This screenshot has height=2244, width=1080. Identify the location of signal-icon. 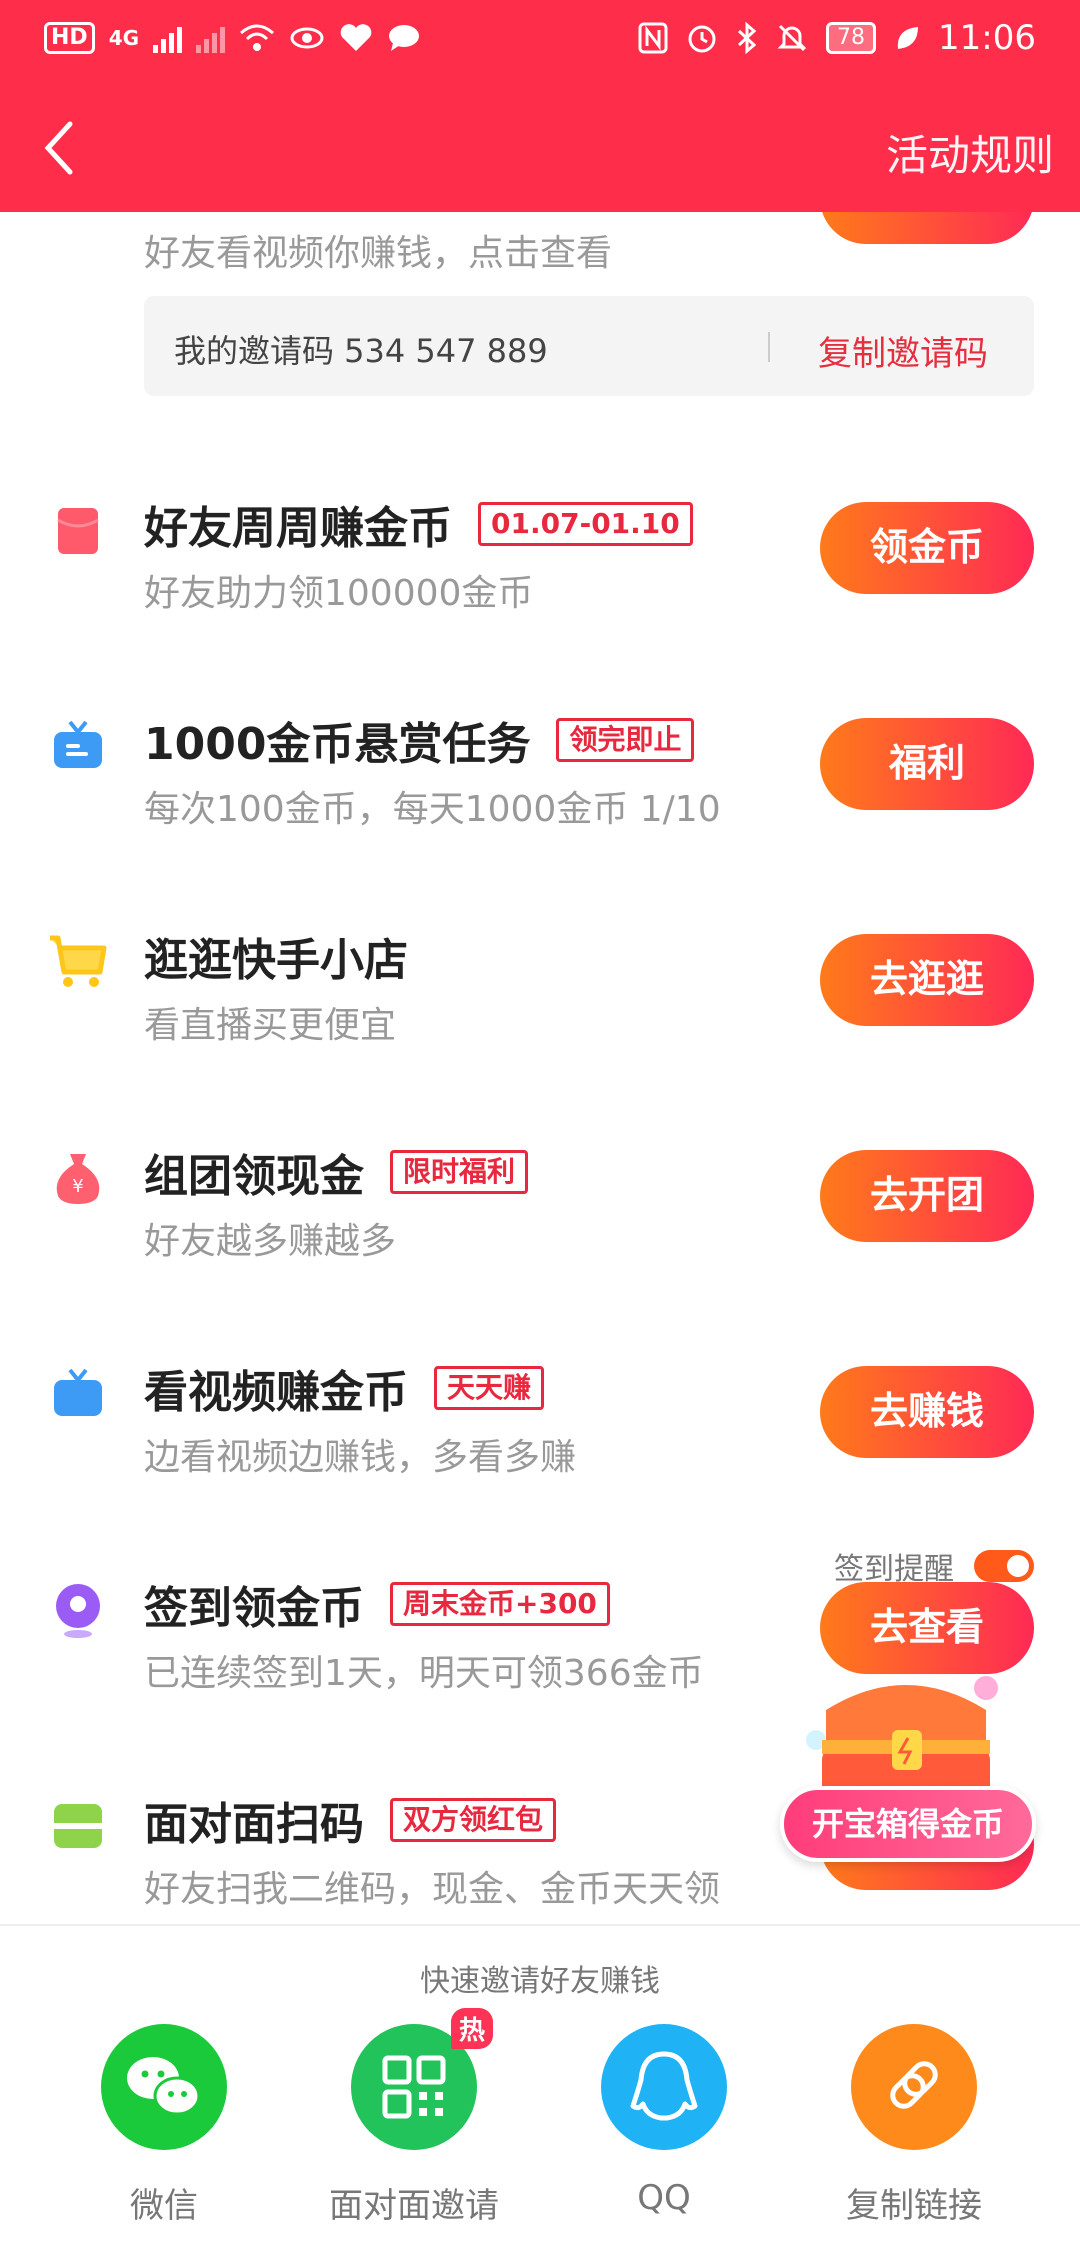
(168, 38).